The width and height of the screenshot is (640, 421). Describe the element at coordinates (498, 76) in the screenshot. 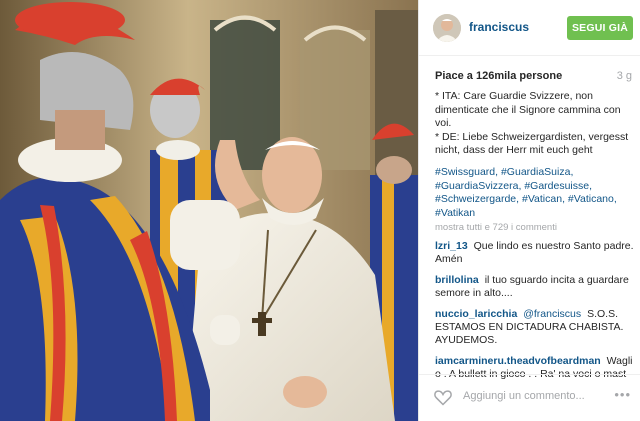

I see `likes-count: Piace a 126mila persone` at that location.